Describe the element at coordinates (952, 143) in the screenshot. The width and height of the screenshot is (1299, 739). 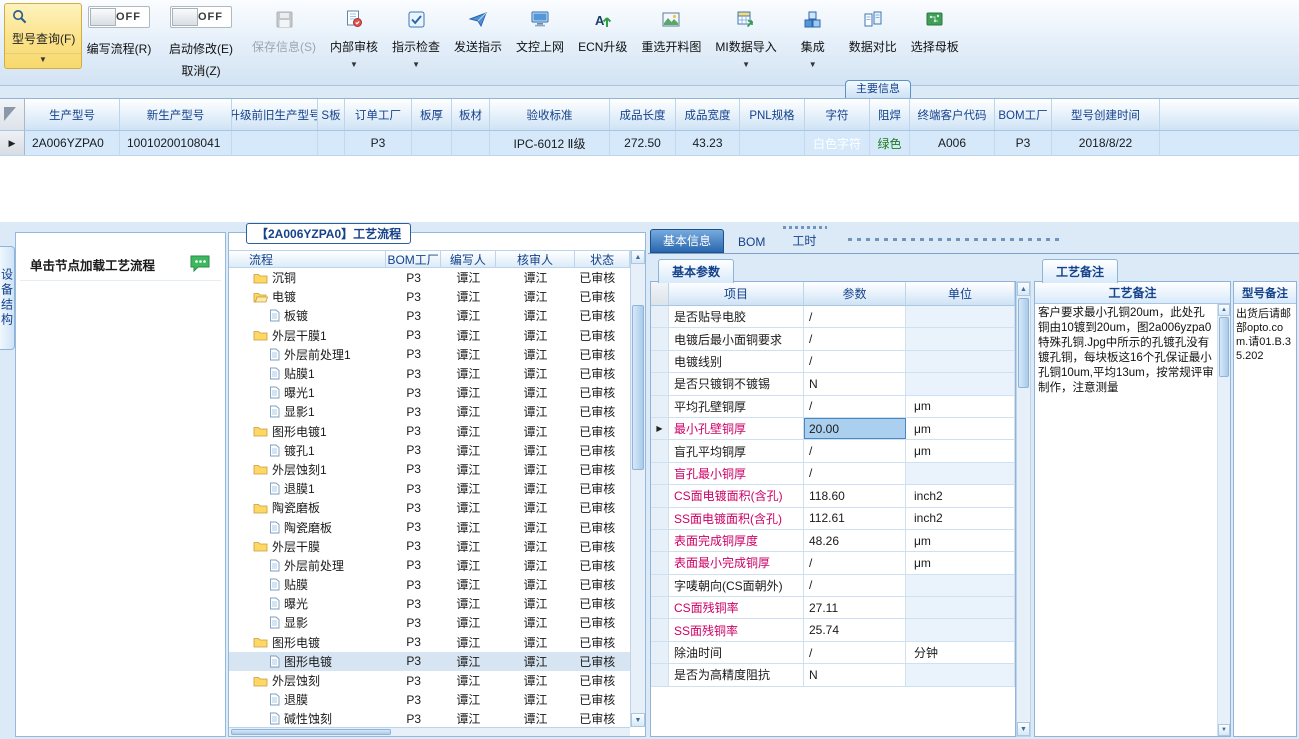
I see `grid-cell: A006` at that location.